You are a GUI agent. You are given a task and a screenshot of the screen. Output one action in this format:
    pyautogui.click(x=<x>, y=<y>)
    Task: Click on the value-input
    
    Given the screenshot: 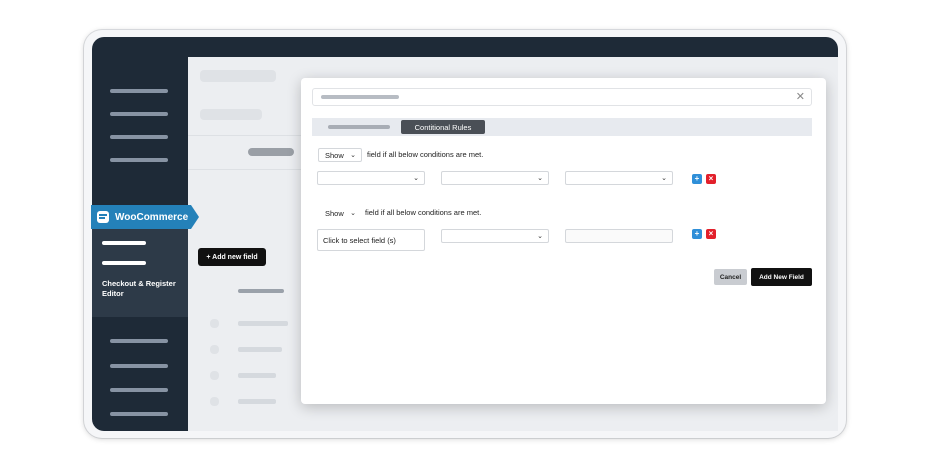 What is the action you would take?
    pyautogui.click(x=619, y=236)
    